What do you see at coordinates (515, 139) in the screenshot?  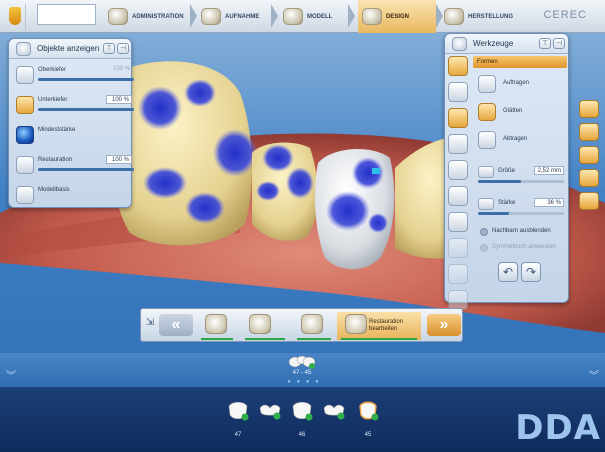 I see `tool-label: Abtragen` at bounding box center [515, 139].